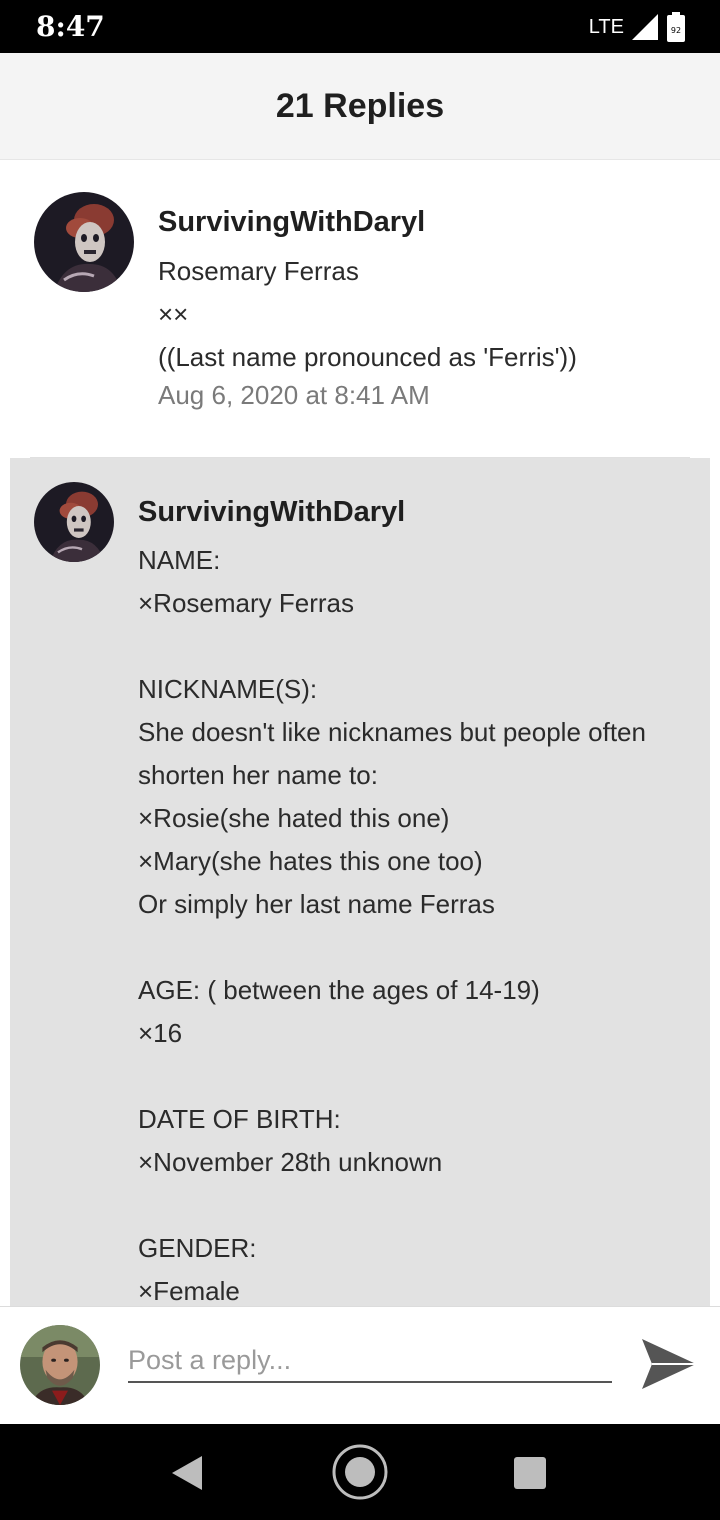 This screenshot has height=1520, width=720. Describe the element at coordinates (339, 990) in the screenshot. I see `reply-body-line: AGE: ( between the ages of 14-19)` at that location.